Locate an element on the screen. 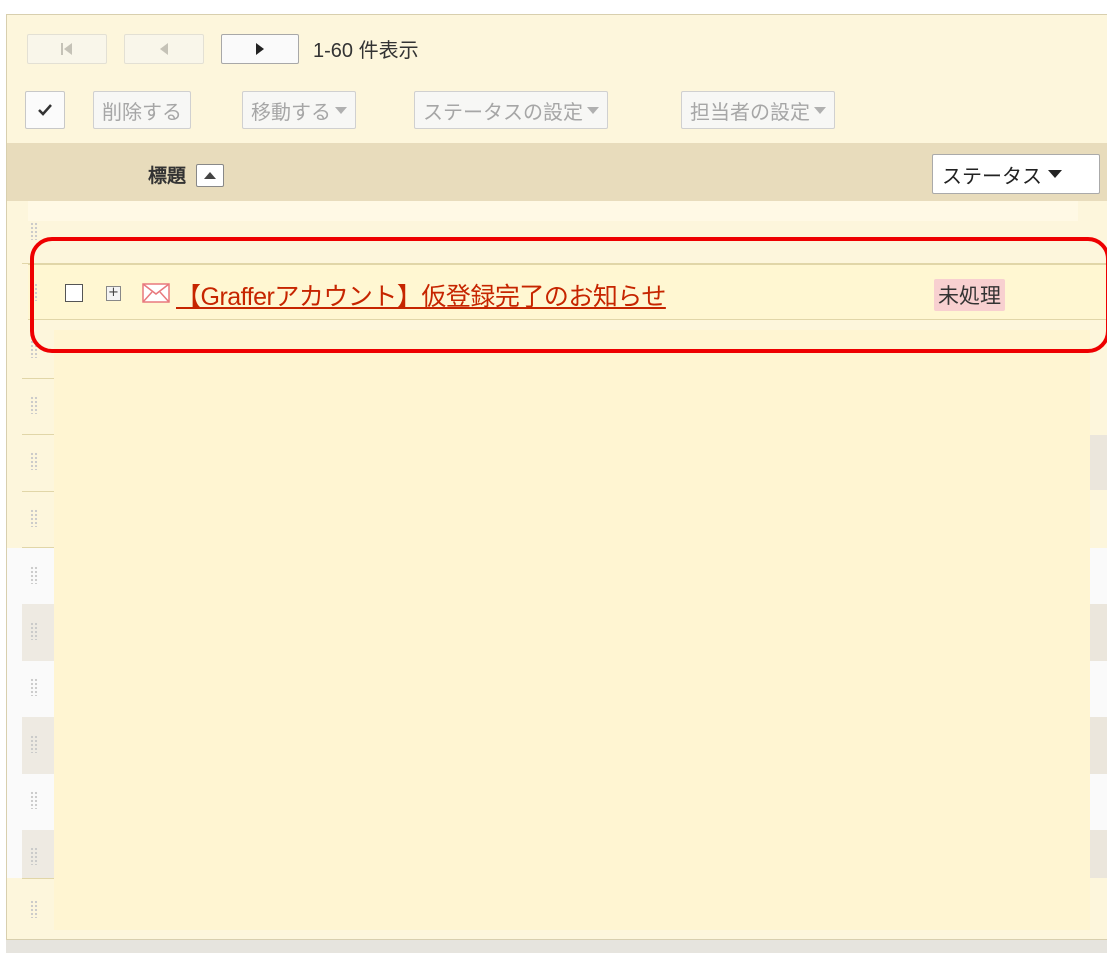 The height and width of the screenshot is (953, 1107). previous-page-icon is located at coordinates (164, 49).